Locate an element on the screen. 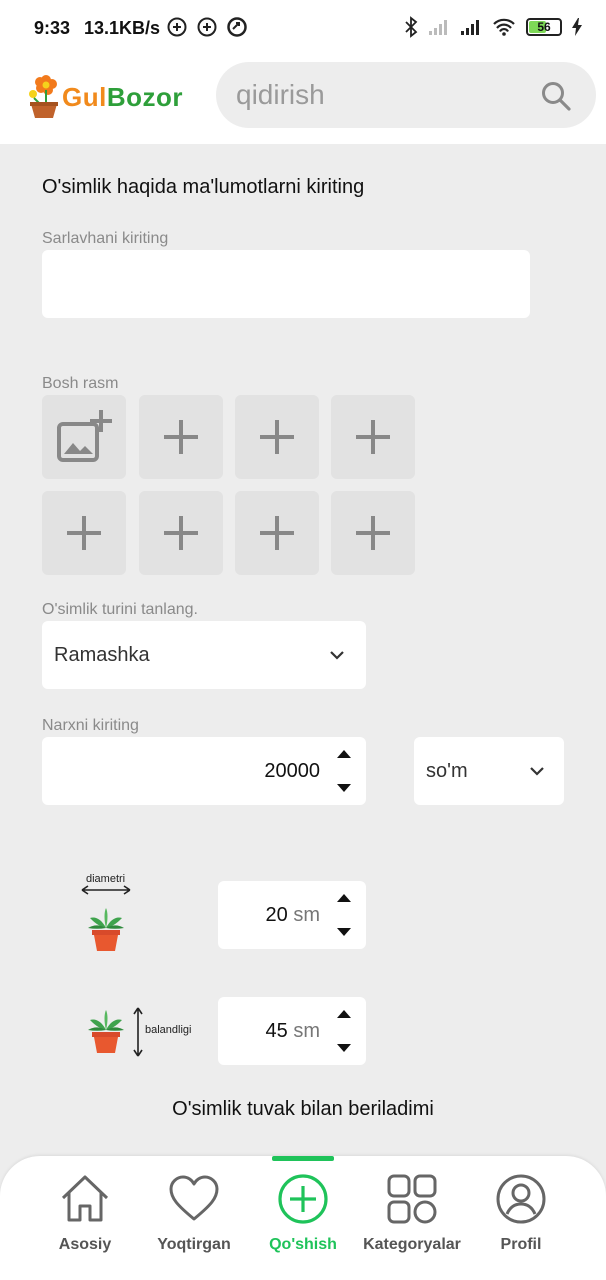 The height and width of the screenshot is (1280, 606). home-icon is located at coordinates (85, 1198).